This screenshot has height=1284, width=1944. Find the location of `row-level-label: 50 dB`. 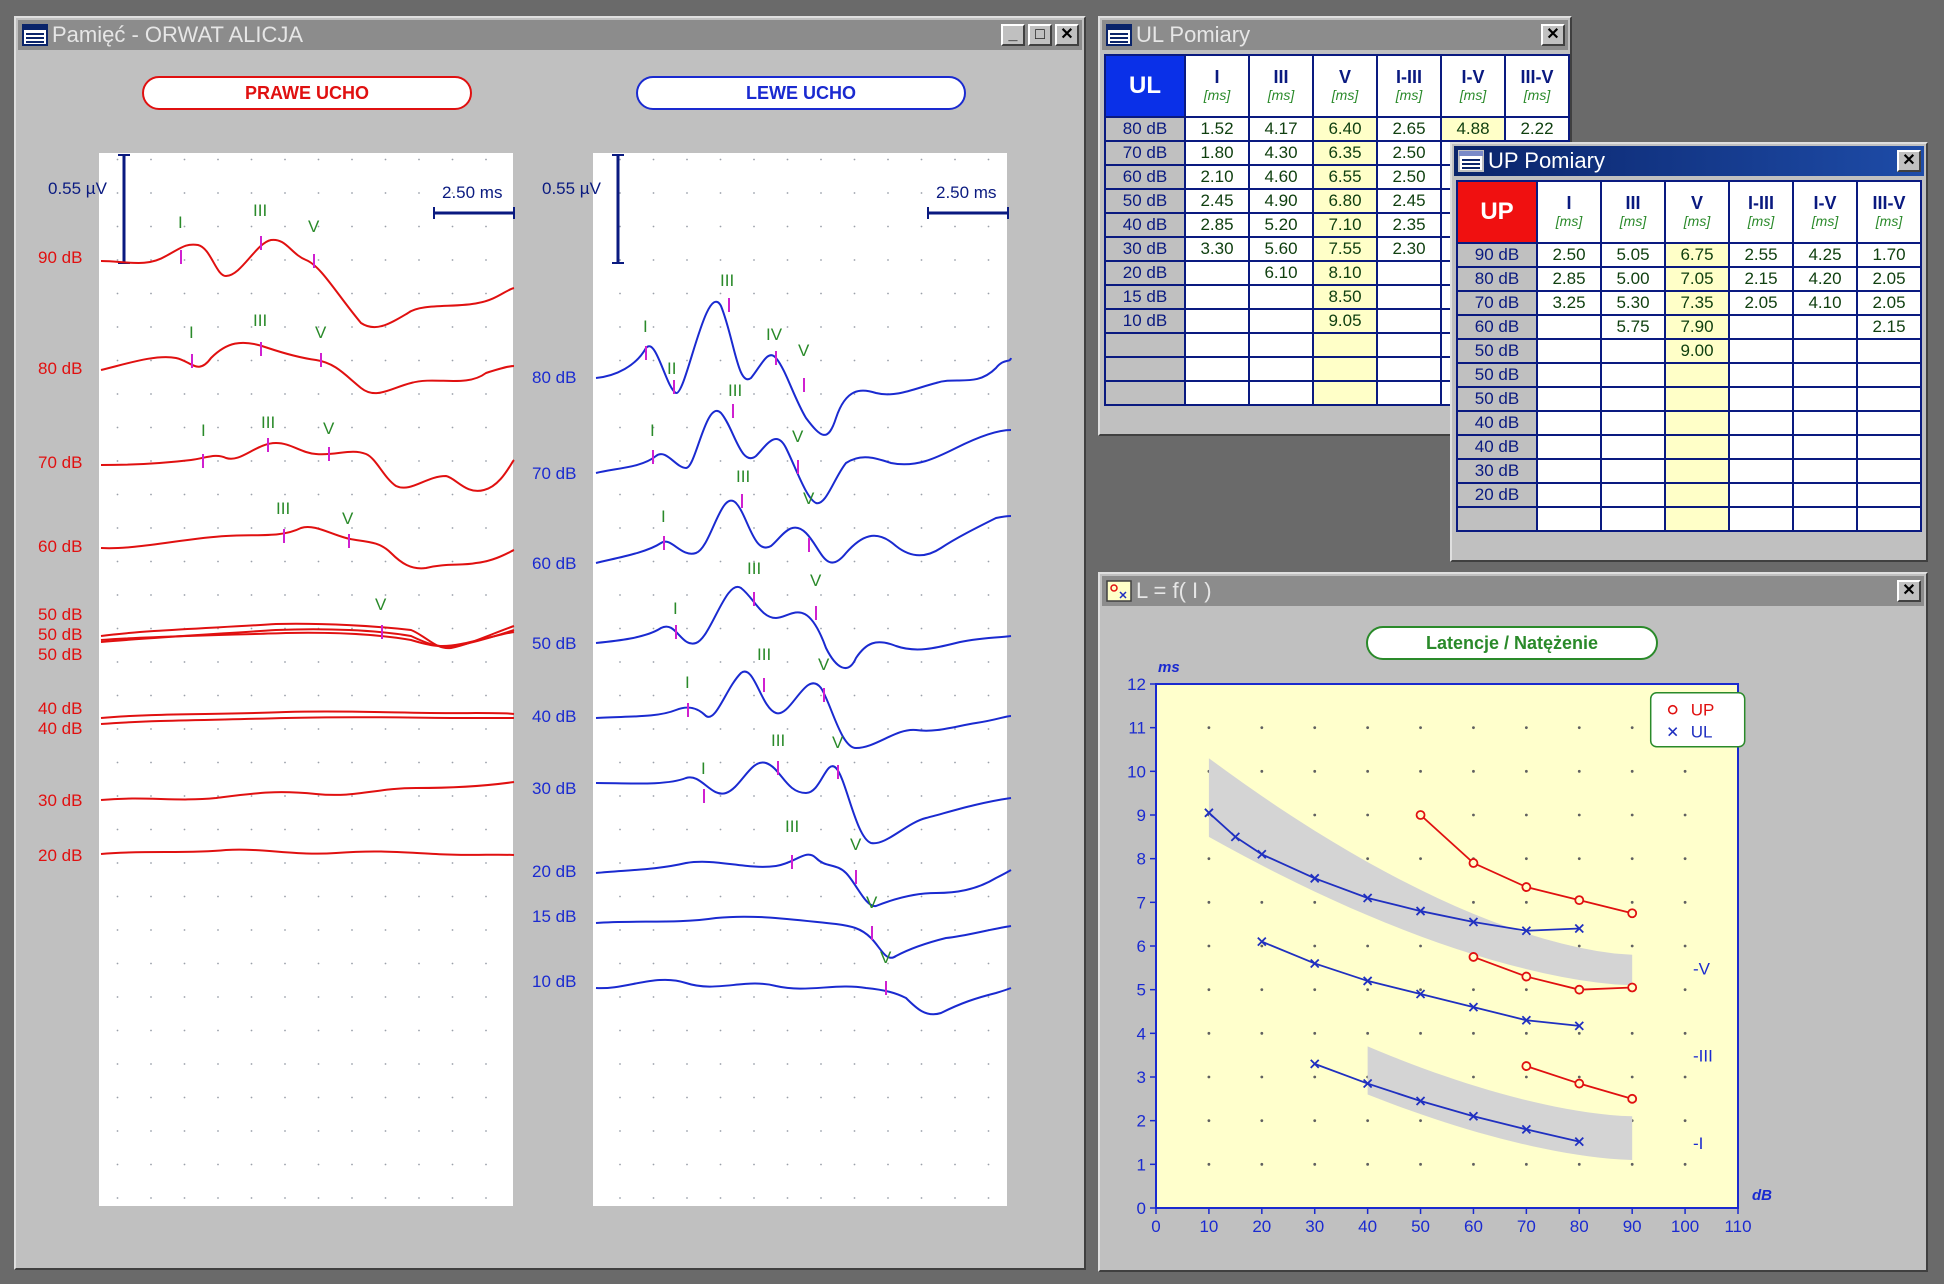

row-level-label: 50 dB is located at coordinates (1497, 375).